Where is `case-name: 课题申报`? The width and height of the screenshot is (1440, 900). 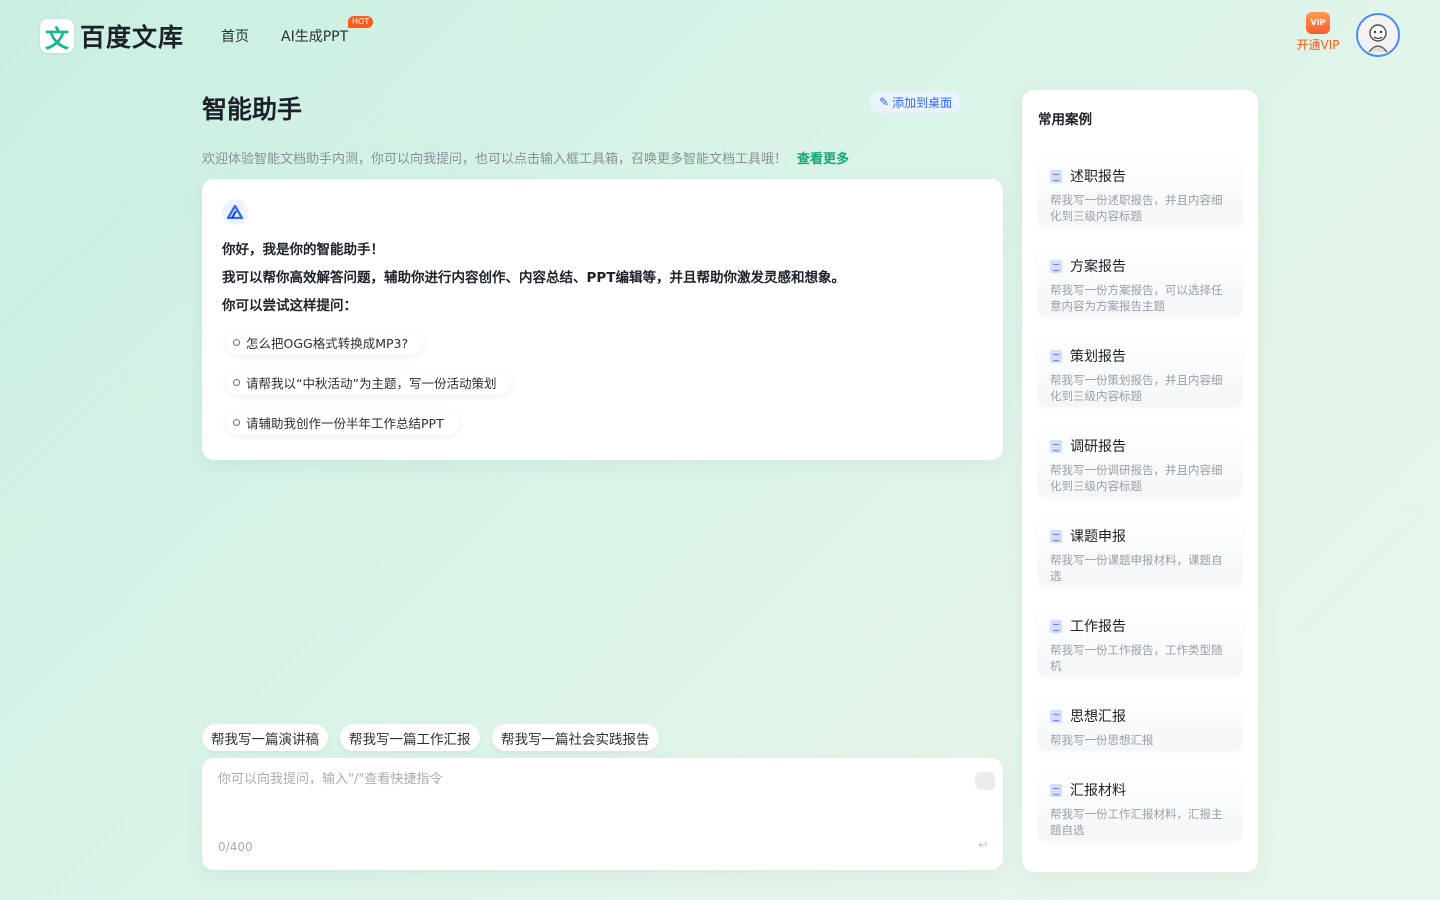
case-name: 课题申报 is located at coordinates (1098, 537).